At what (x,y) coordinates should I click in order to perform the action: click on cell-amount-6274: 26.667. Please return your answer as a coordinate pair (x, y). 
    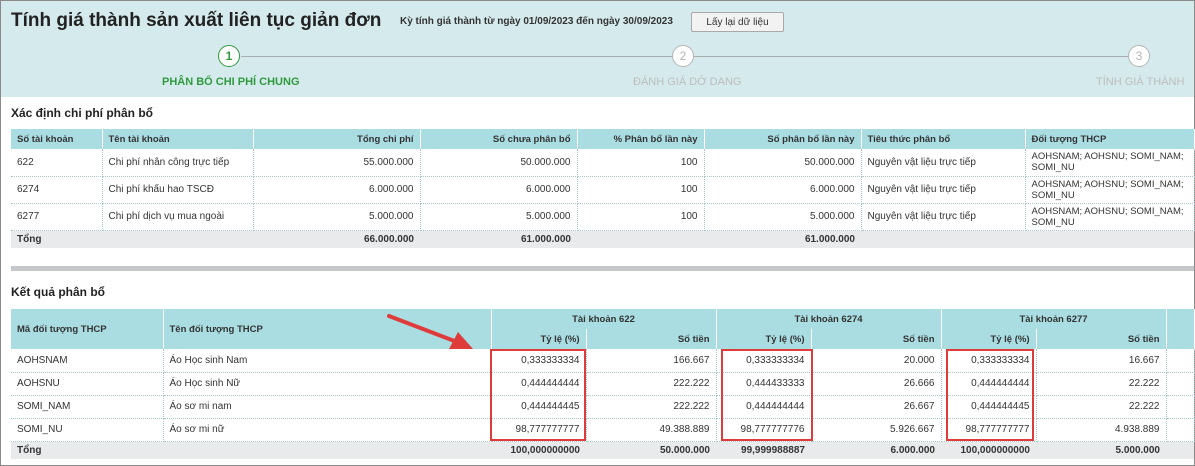
    Looking at the image, I should click on (876, 407).